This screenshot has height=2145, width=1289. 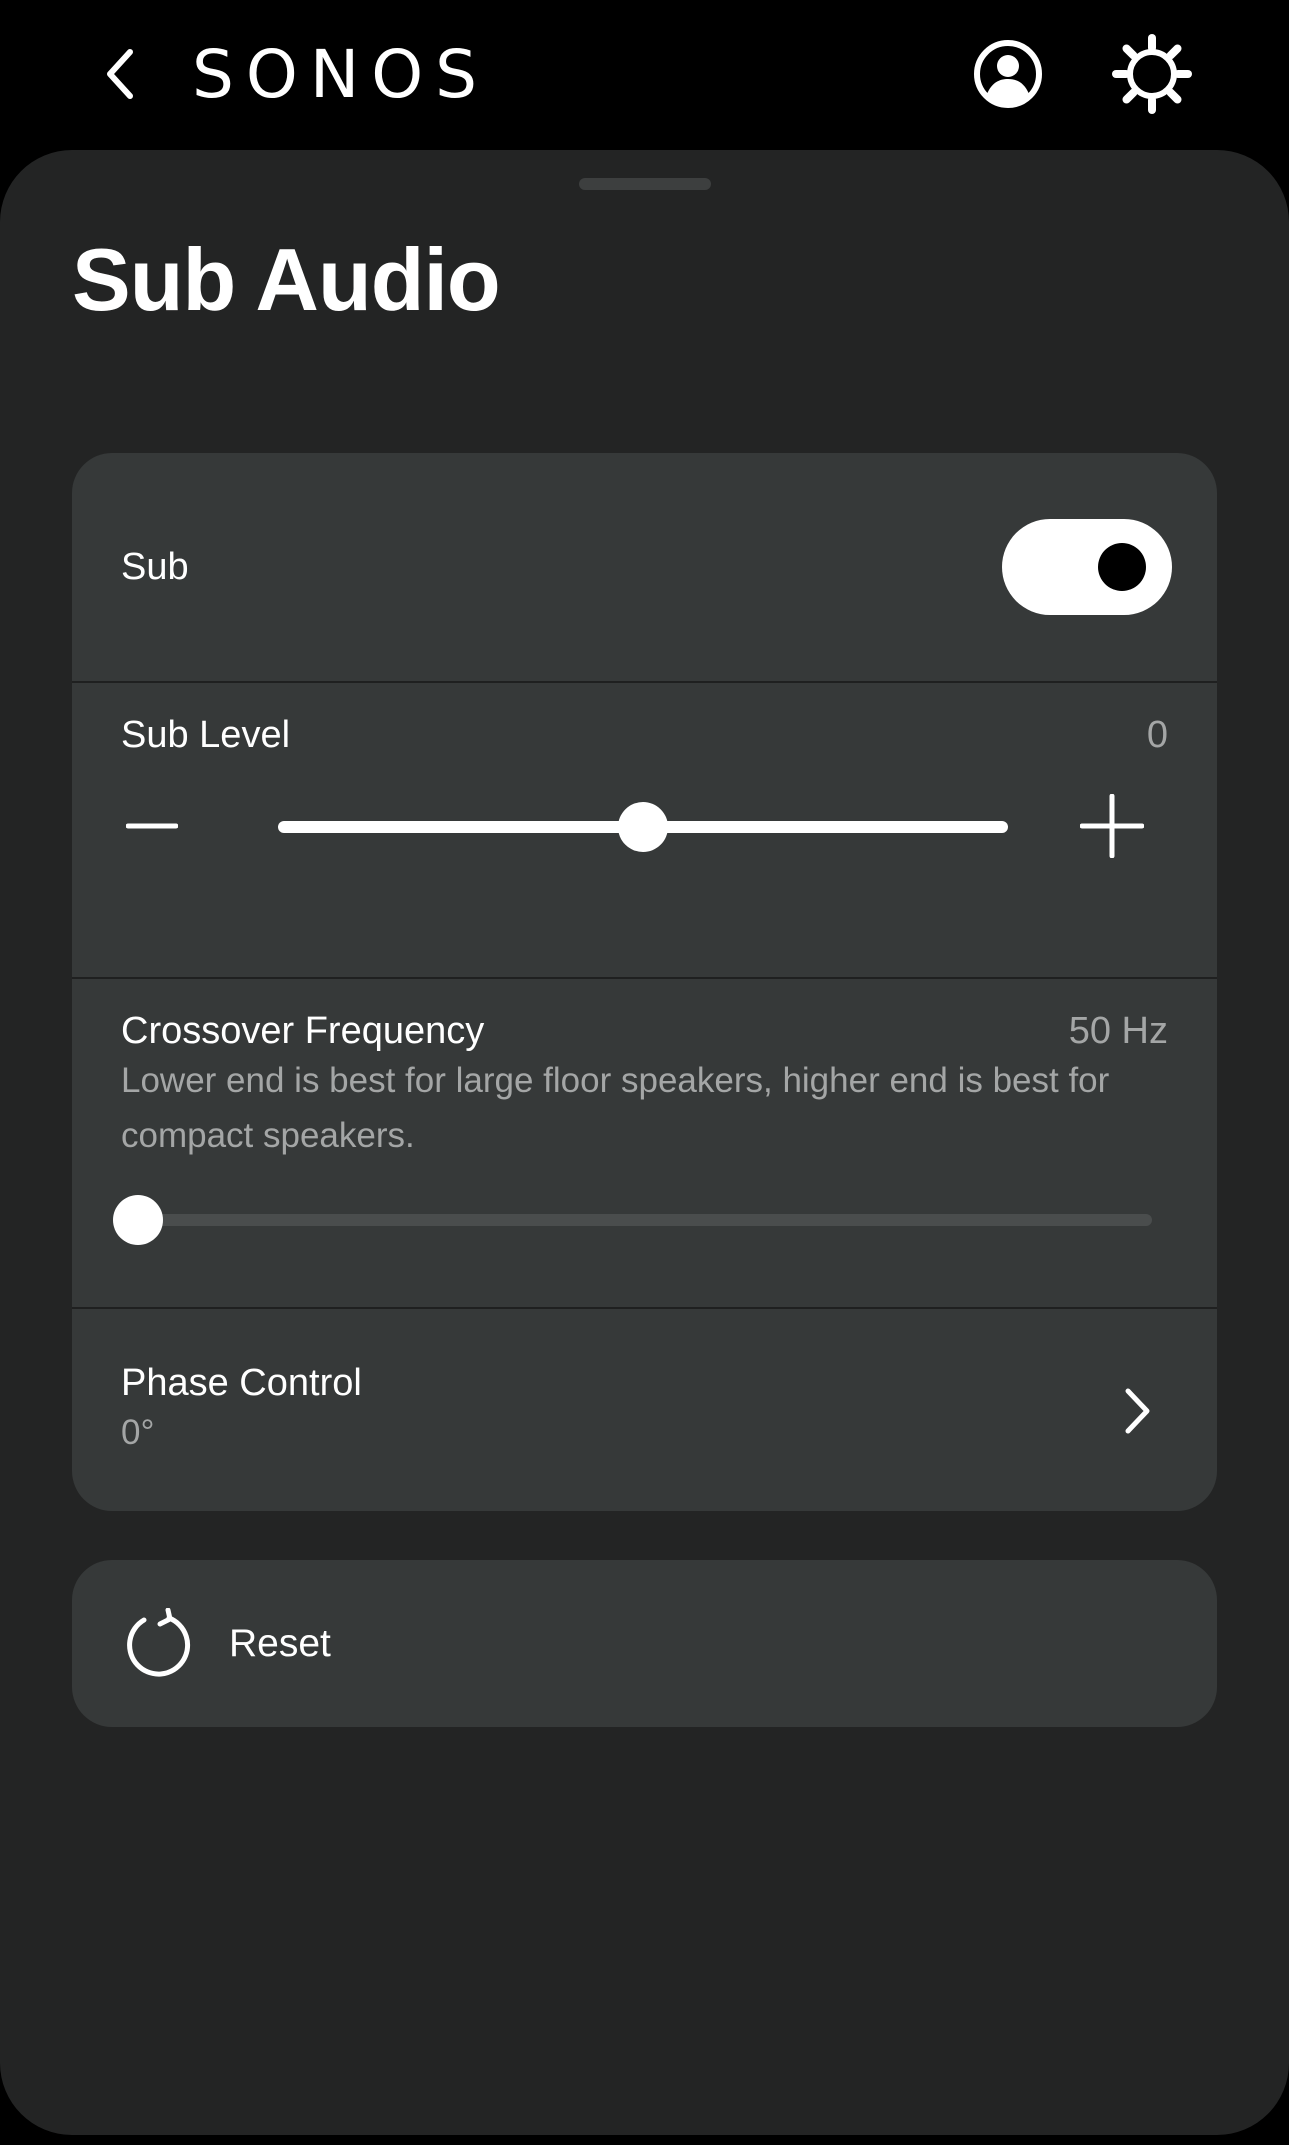 I want to click on sonos-logo: SONOS, so click(x=341, y=74).